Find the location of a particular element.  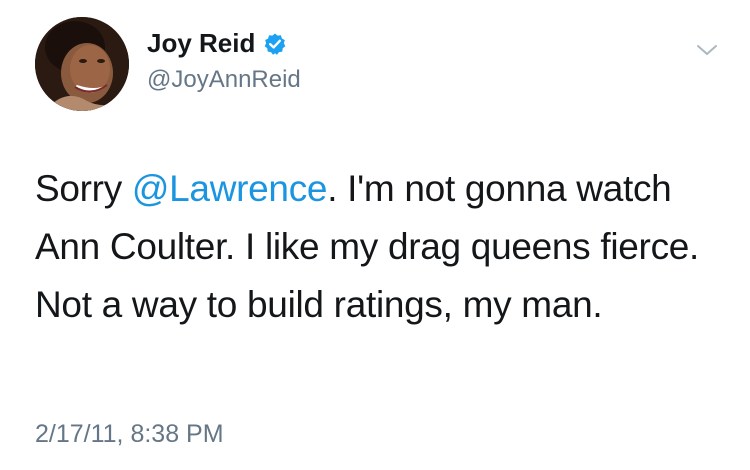

avatar is located at coordinates (82, 64).